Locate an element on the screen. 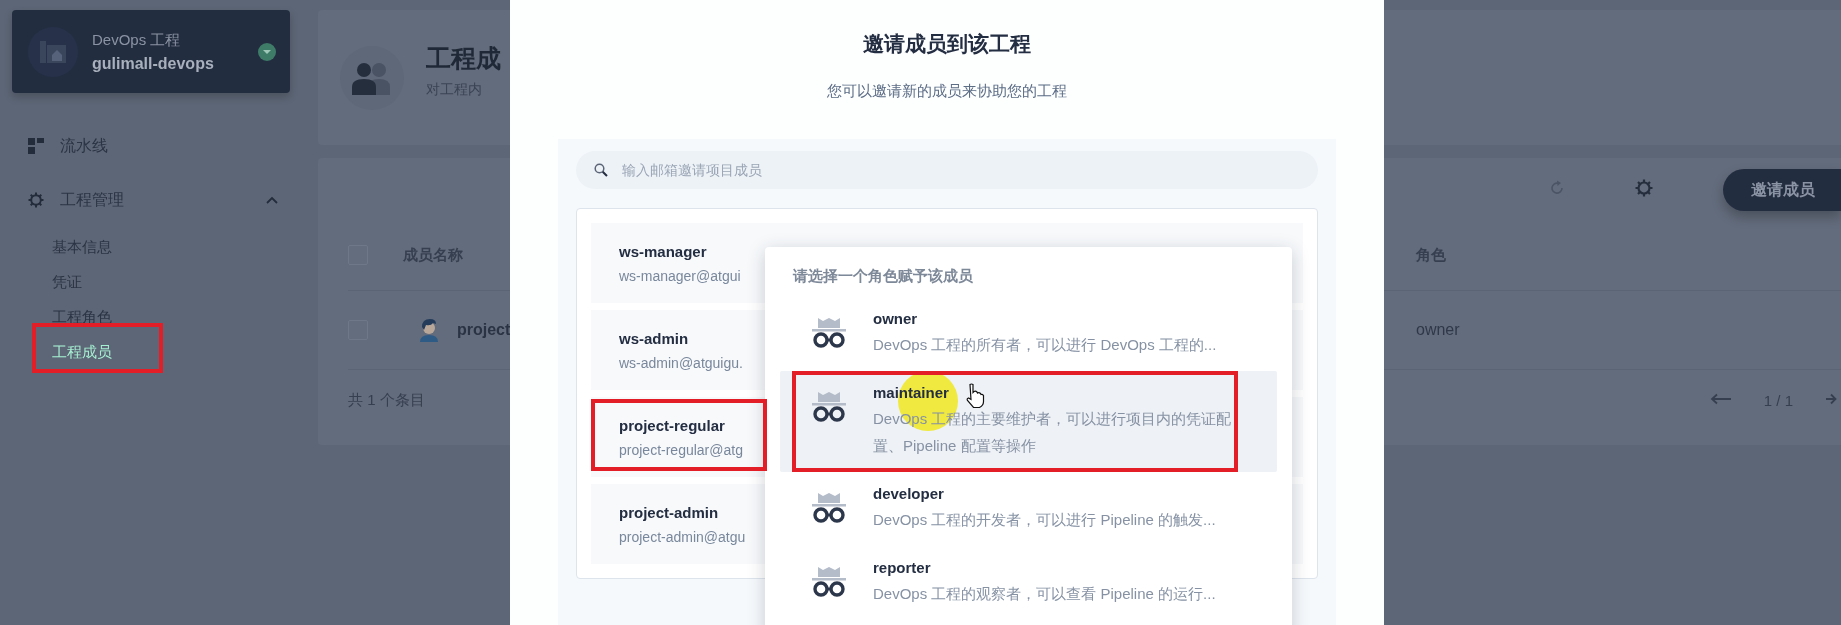  member-email: ws-admin@atguigu. is located at coordinates (681, 362).